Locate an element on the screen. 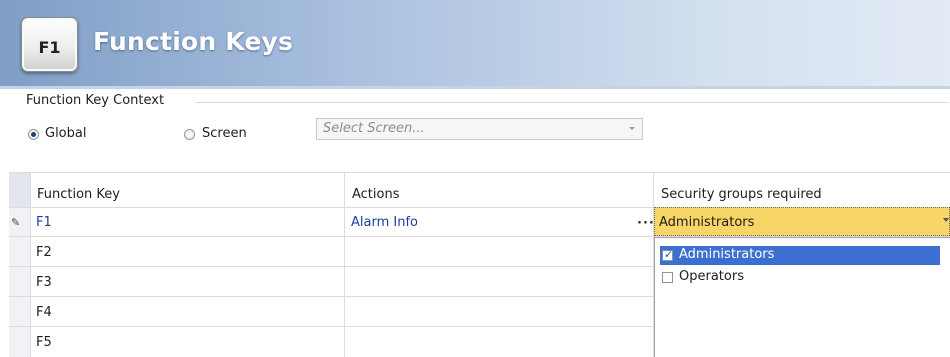  screen-radio is located at coordinates (189, 134).